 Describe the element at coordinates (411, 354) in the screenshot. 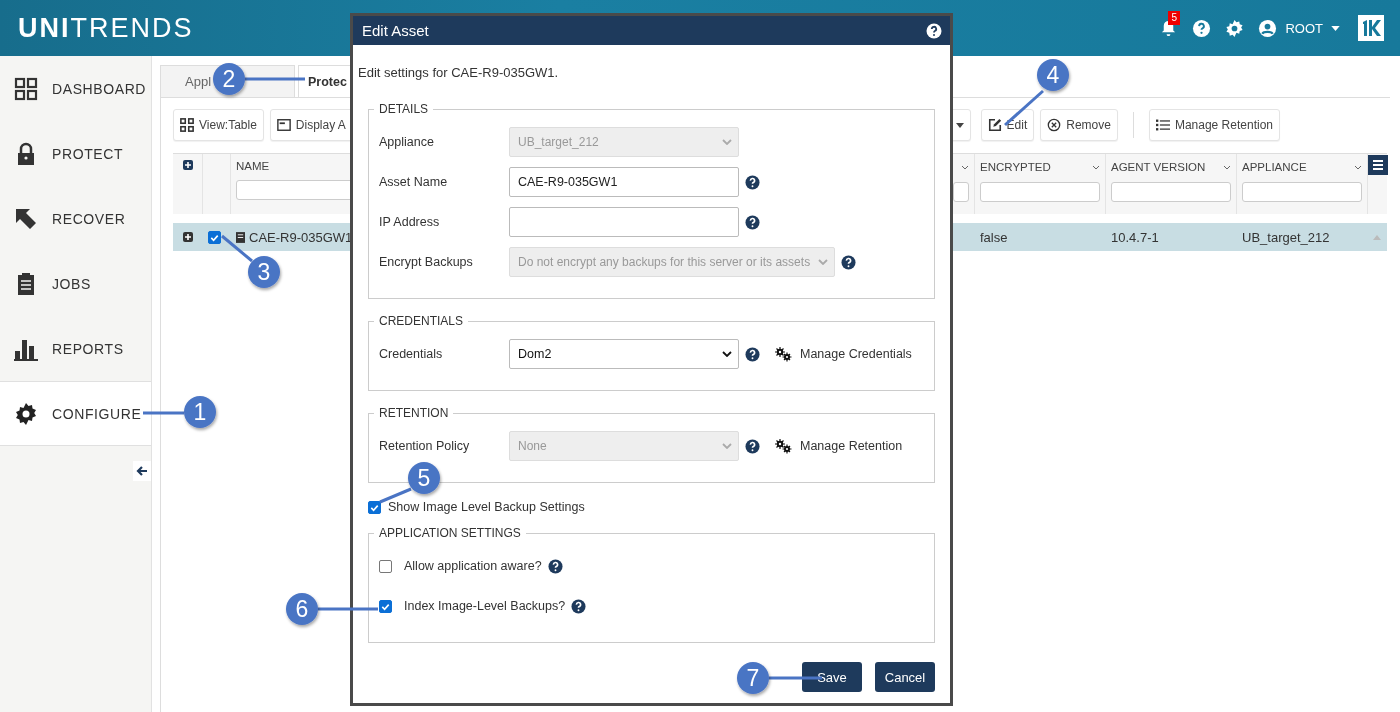

I see `field-label: Credentials` at that location.